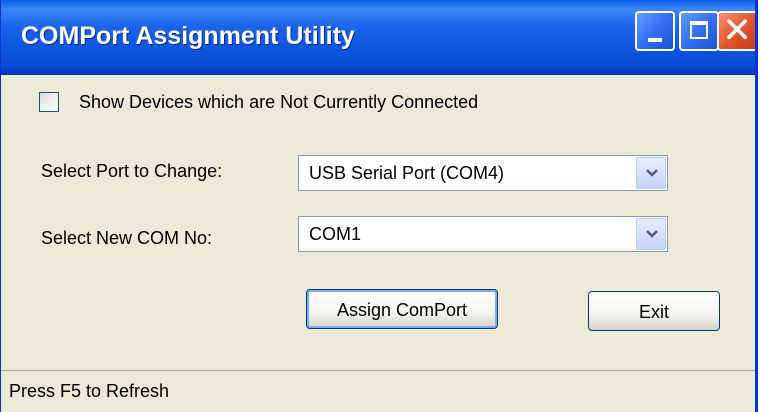  What do you see at coordinates (378, 391) in the screenshot?
I see `status-bar: Press F5 to Refresh` at bounding box center [378, 391].